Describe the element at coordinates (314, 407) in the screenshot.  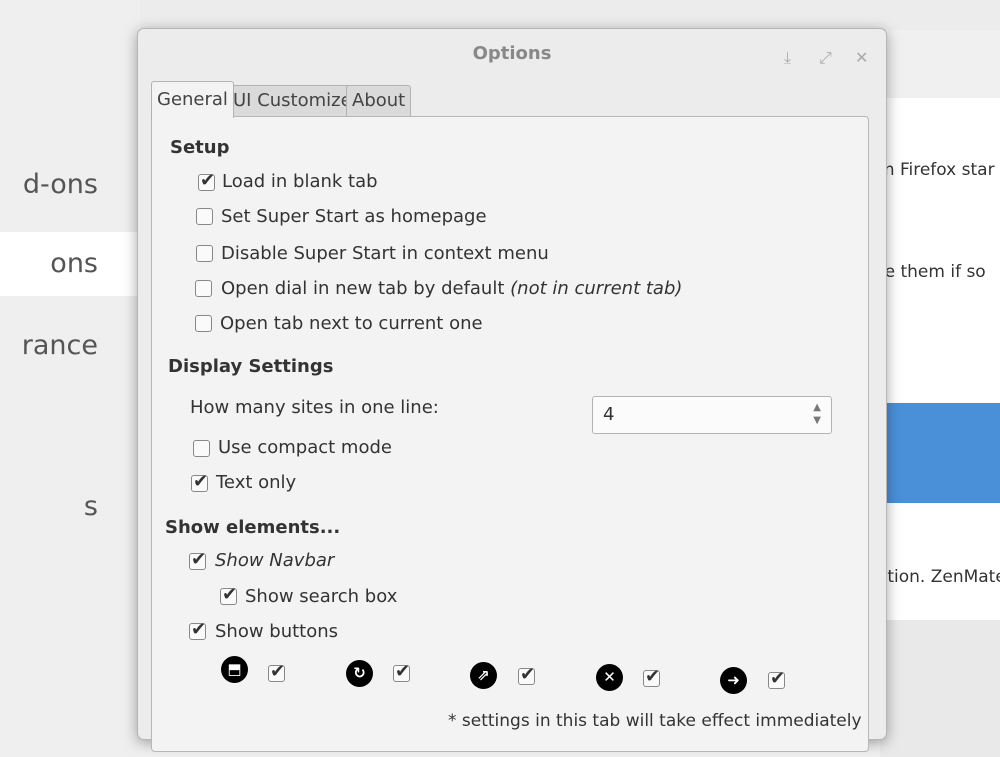
I see `sites-per-line-label: How many sites in one line:` at that location.